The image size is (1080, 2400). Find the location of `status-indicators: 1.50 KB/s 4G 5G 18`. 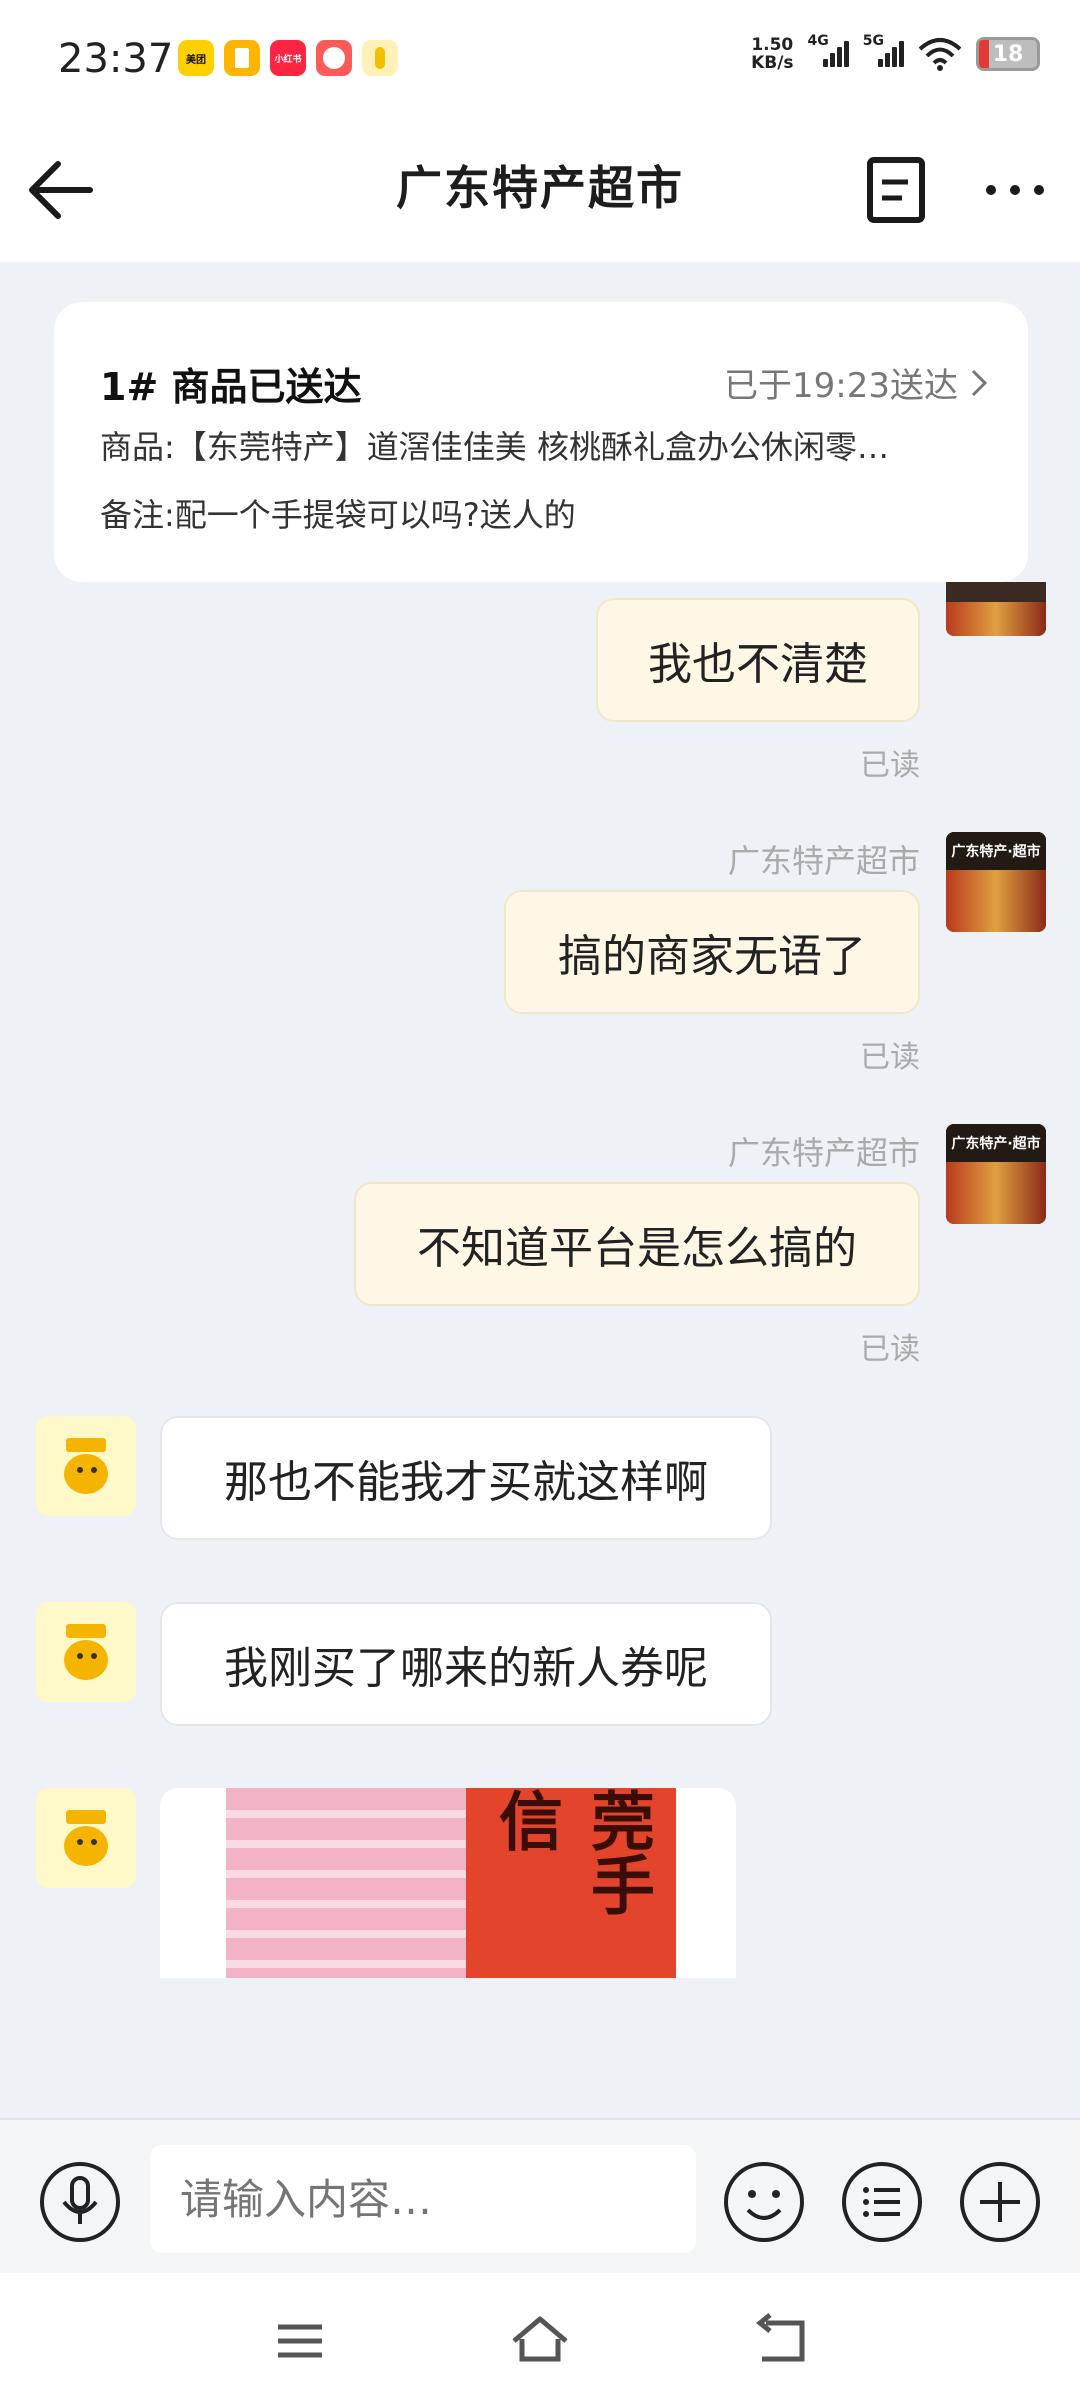

status-indicators: 1.50 KB/s 4G 5G 18 is located at coordinates (895, 53).